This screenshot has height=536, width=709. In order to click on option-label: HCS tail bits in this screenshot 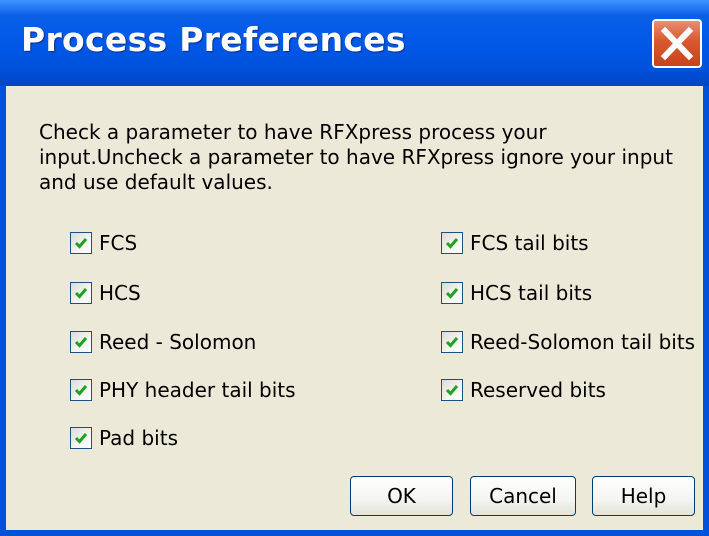, I will do `click(531, 293)`.